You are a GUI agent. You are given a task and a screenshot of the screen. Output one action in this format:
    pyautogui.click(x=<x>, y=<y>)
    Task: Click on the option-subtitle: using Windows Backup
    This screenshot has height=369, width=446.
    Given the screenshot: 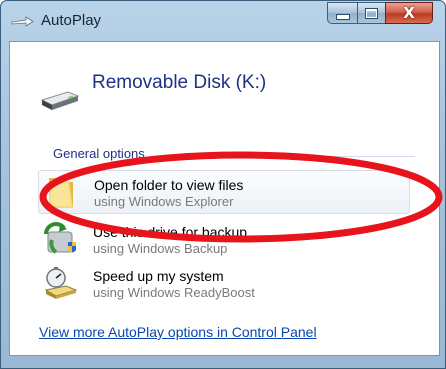 What is the action you would take?
    pyautogui.click(x=160, y=248)
    